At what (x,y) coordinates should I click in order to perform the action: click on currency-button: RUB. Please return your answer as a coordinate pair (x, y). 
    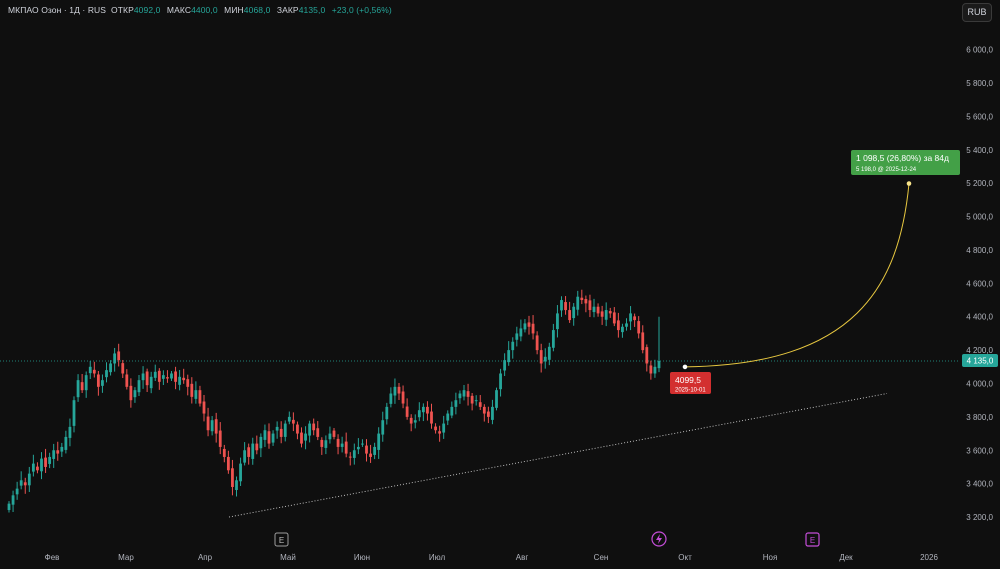
    Looking at the image, I should click on (977, 12).